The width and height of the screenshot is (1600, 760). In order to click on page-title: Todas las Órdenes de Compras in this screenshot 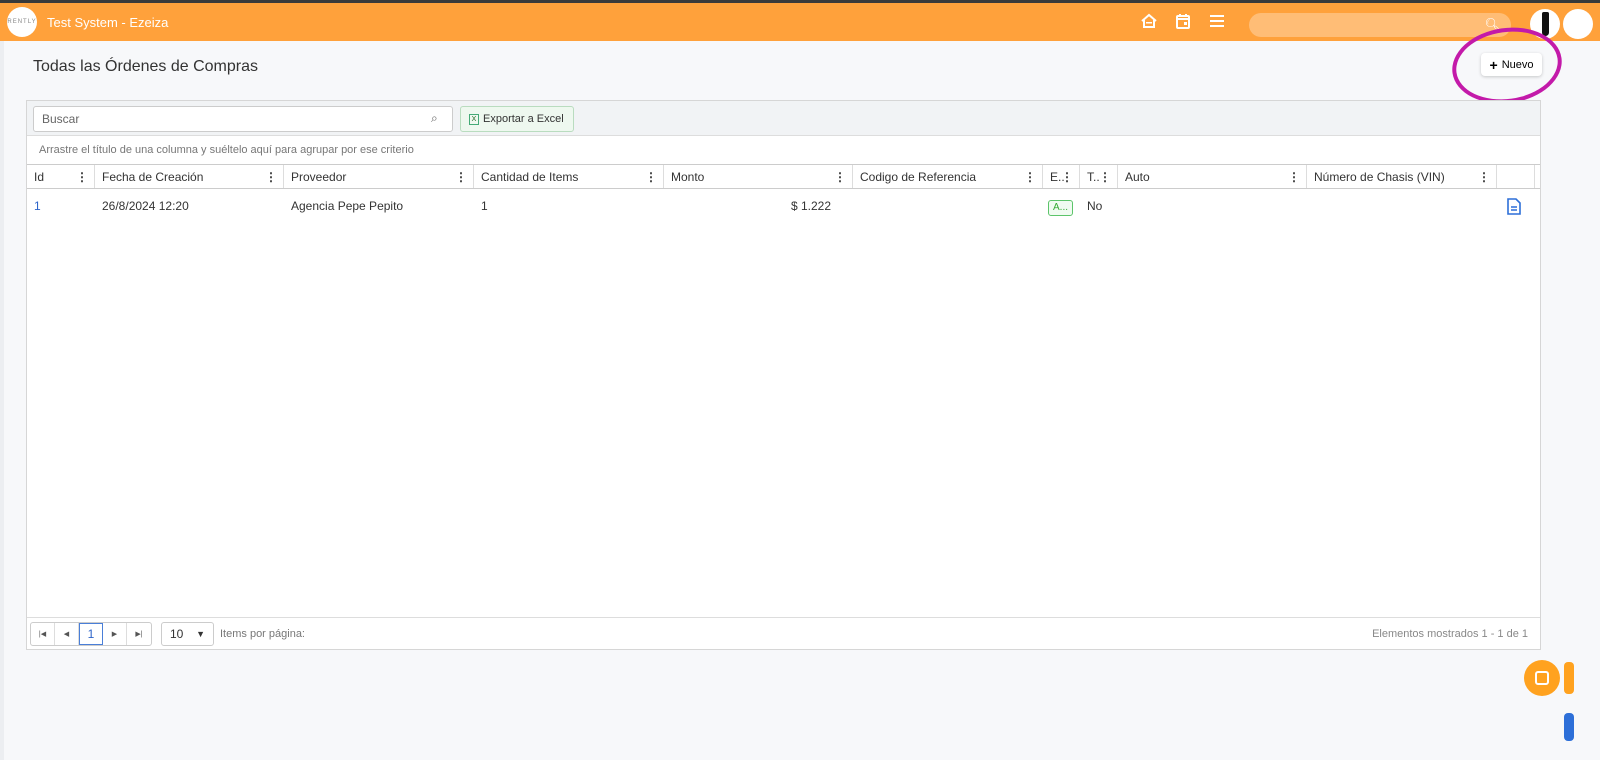, I will do `click(145, 66)`.